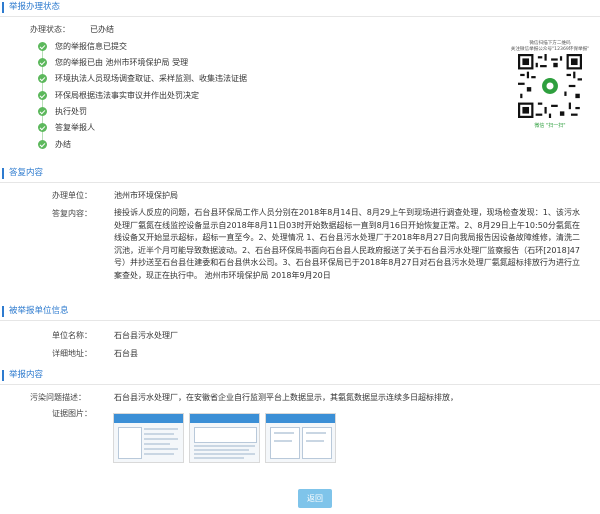 The height and width of the screenshot is (514, 600). Describe the element at coordinates (300, 376) in the screenshot. I see `report-content-section-header: 举报内容` at that location.